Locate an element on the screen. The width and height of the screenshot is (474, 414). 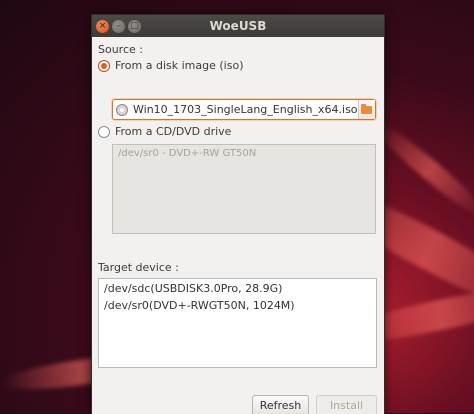
target-device-item: /dev/sdc(USBDISK3.0Pro, 28.9G) is located at coordinates (237, 287).